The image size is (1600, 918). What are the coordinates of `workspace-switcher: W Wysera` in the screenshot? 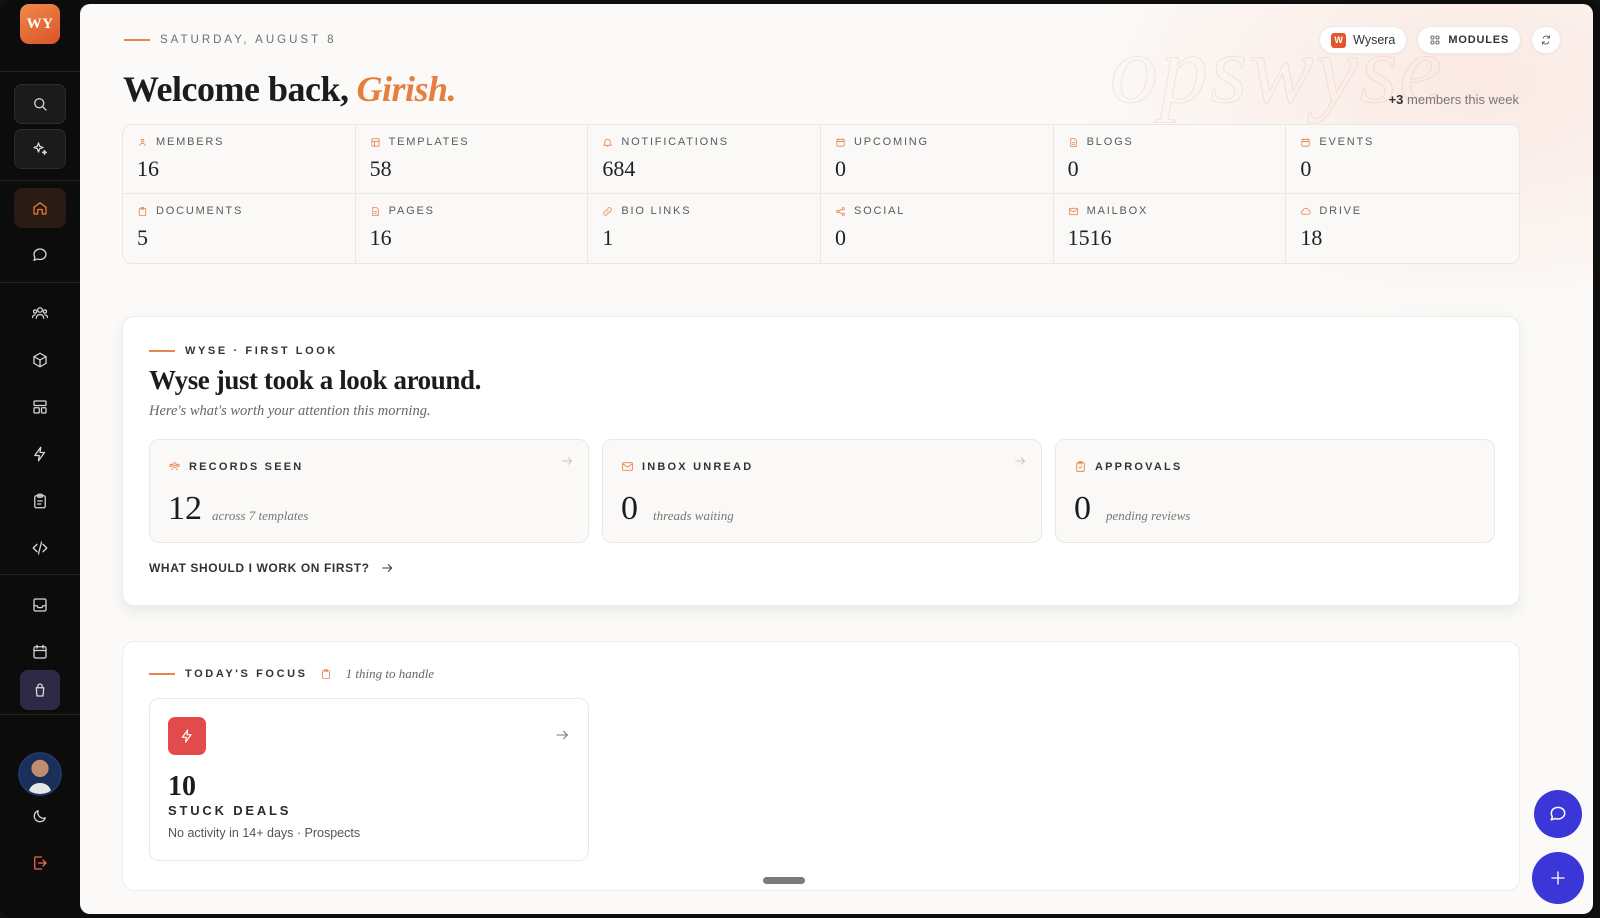 It's located at (1363, 40).